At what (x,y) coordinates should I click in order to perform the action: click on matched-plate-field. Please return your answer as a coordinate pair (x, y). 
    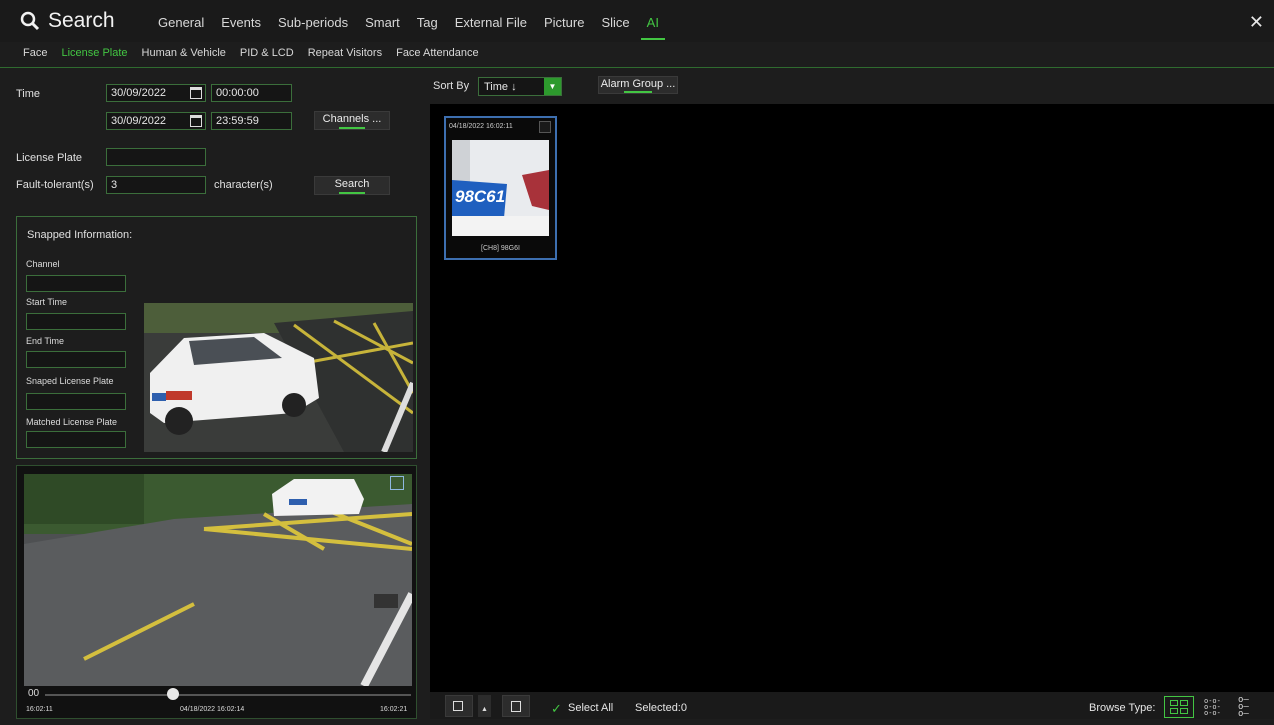
    Looking at the image, I should click on (76, 439).